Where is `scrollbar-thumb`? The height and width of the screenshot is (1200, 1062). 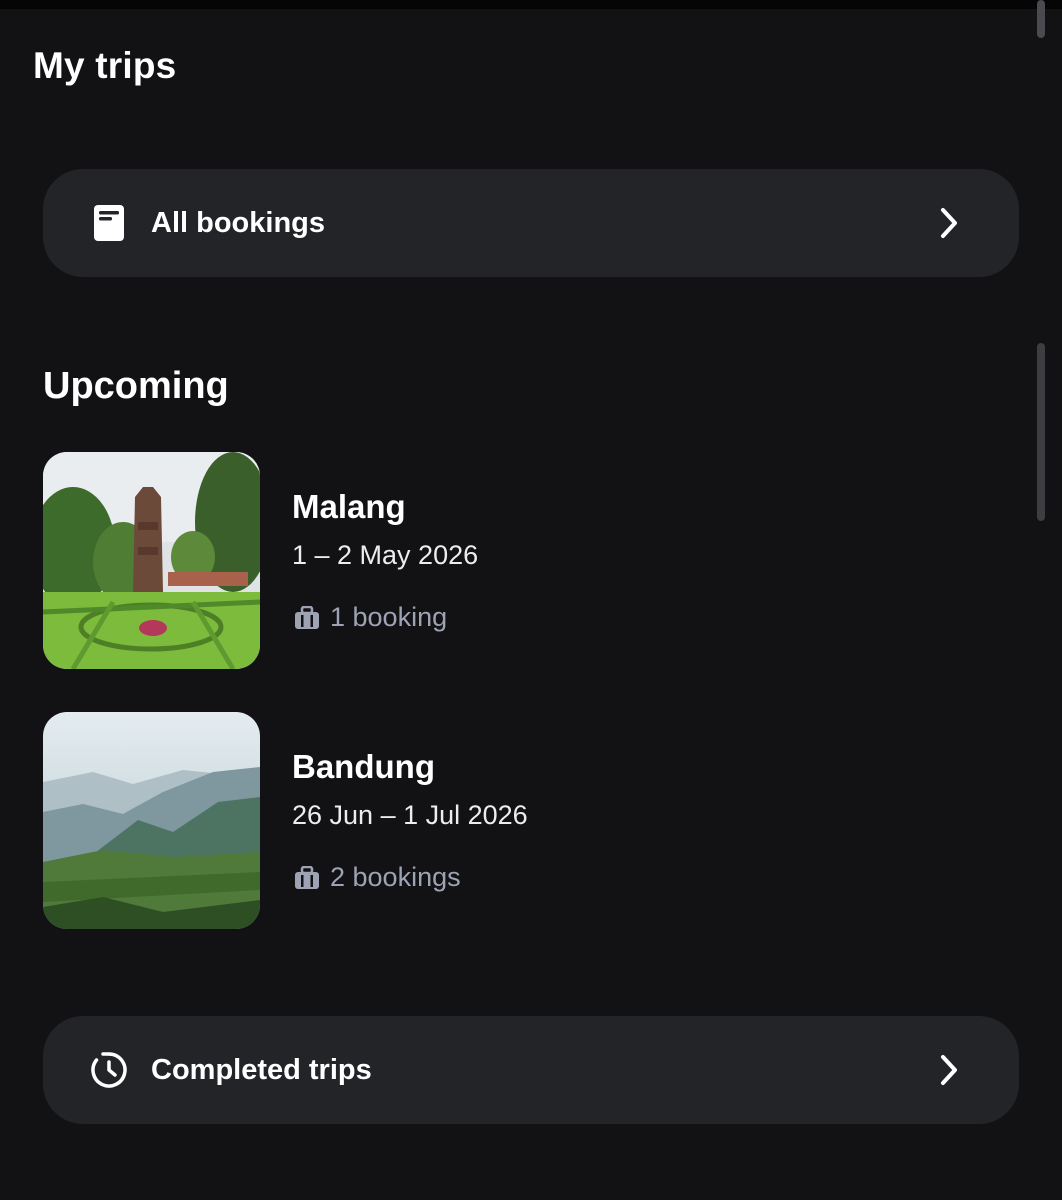 scrollbar-thumb is located at coordinates (1041, 432).